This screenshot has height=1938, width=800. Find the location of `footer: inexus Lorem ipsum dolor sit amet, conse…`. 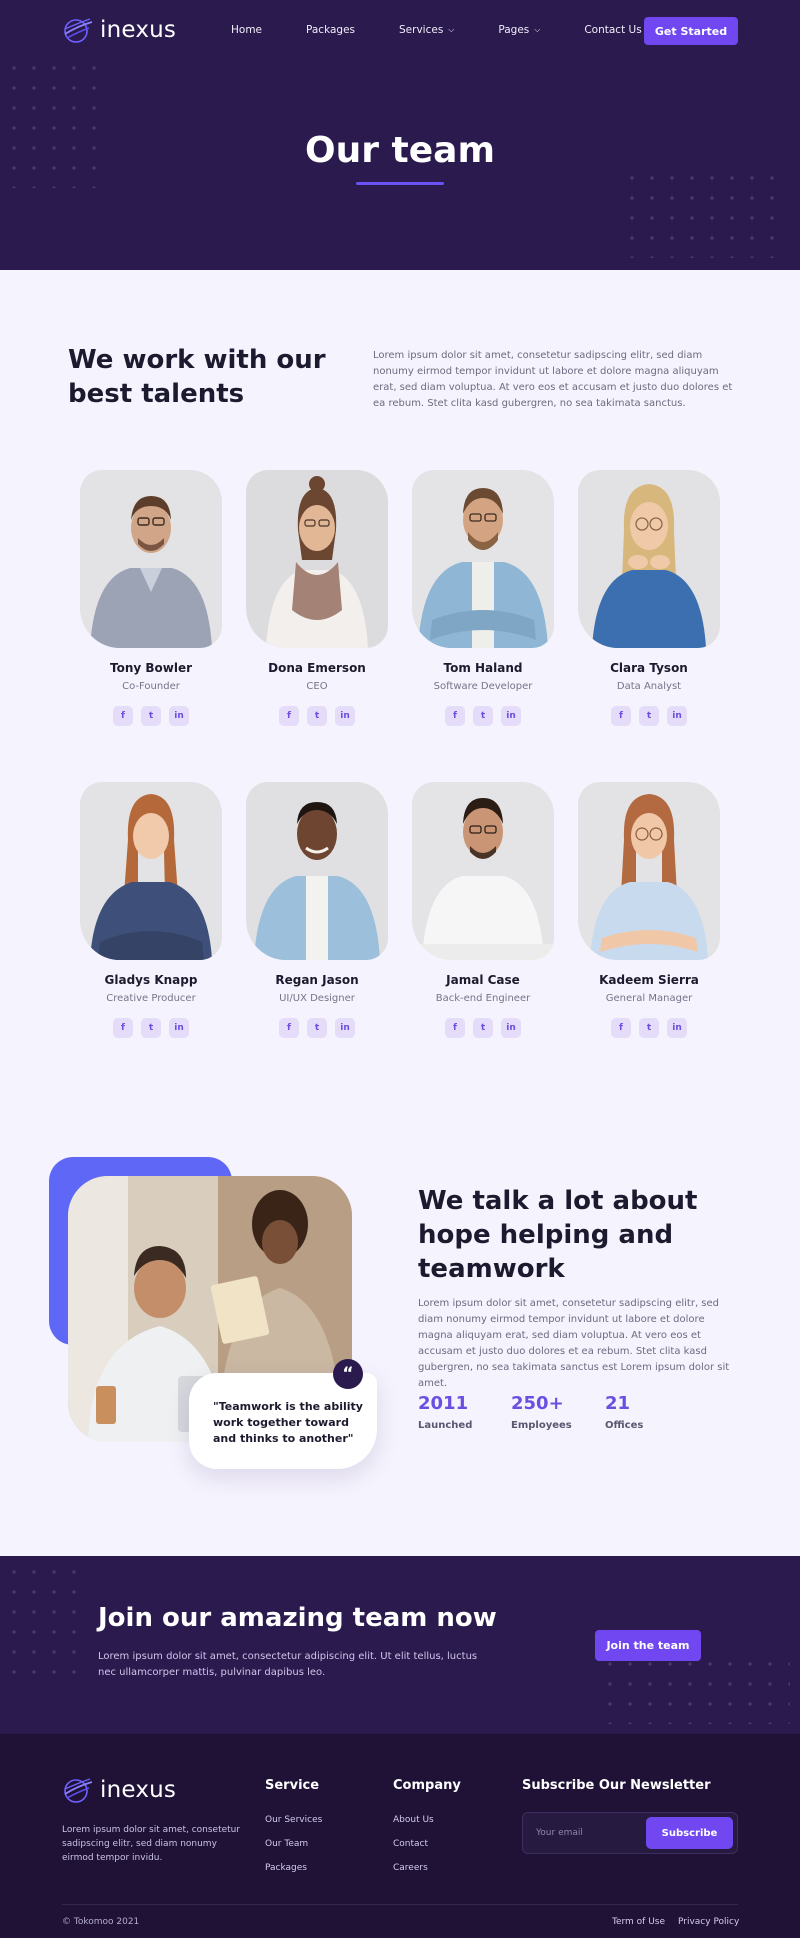

footer: inexus Lorem ipsum dolor sit amet, conse… is located at coordinates (400, 1836).